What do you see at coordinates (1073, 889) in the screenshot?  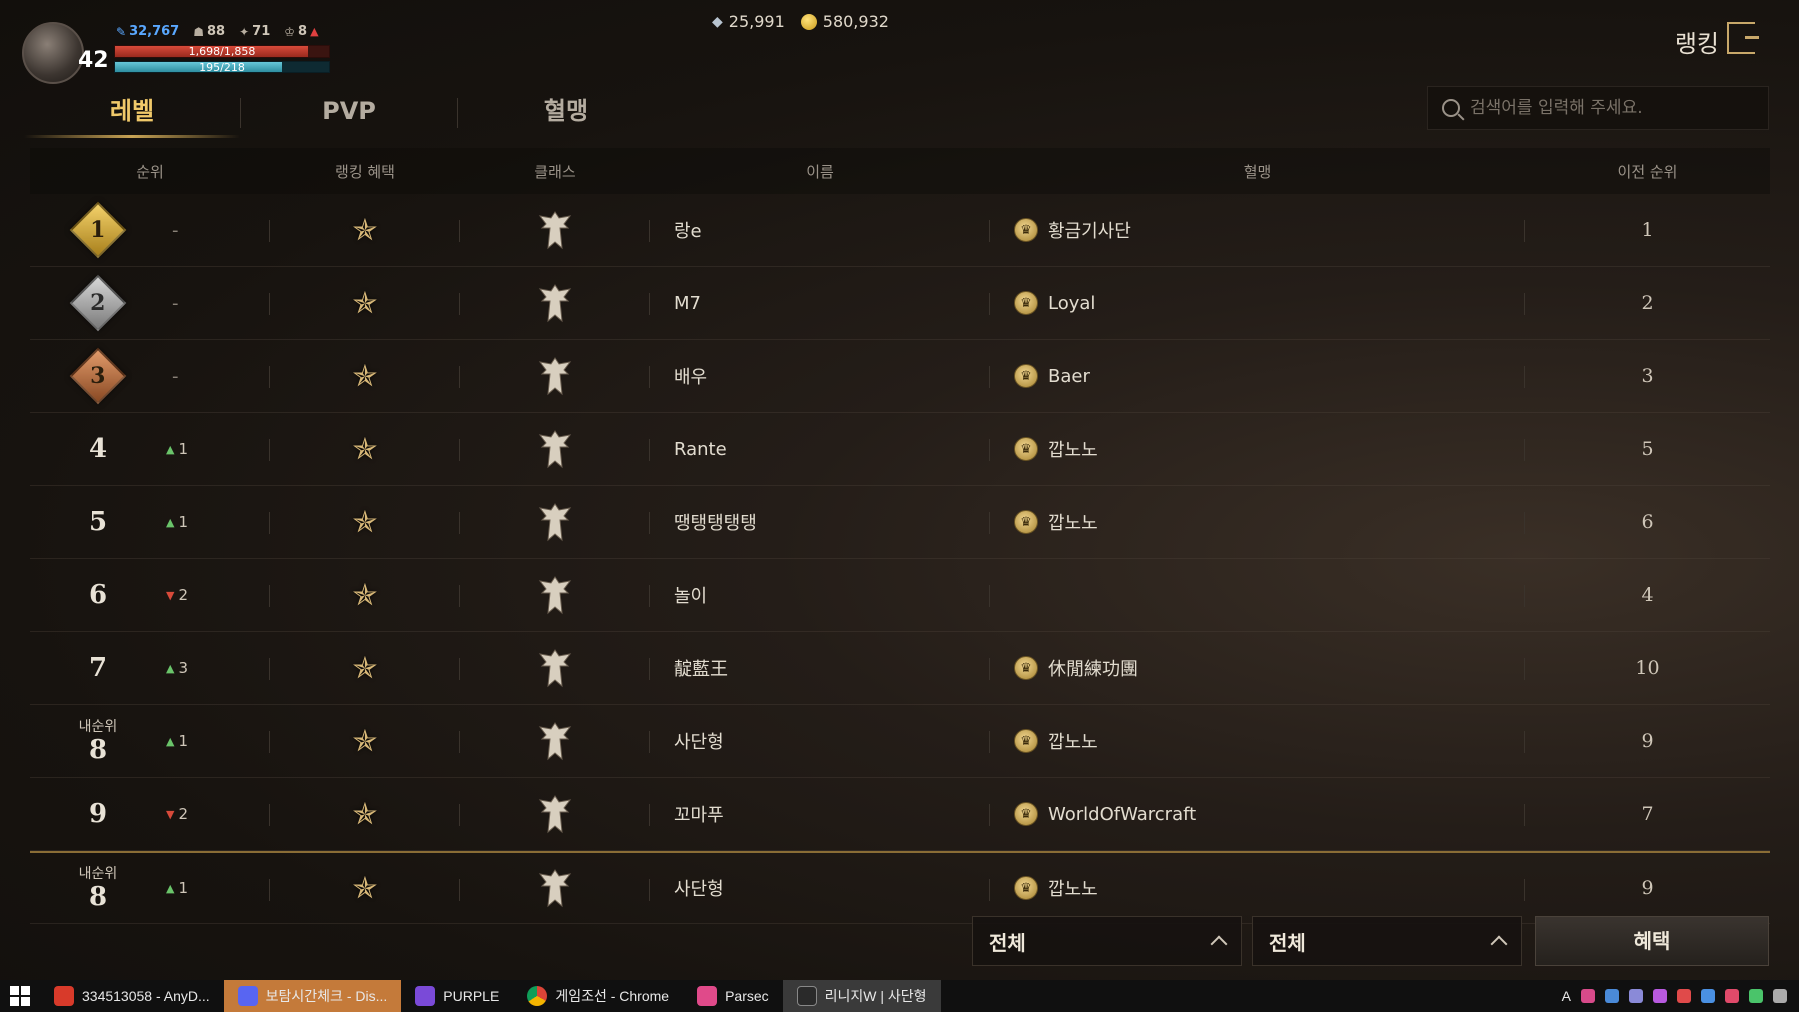 I see `clan-name: 깝노노` at bounding box center [1073, 889].